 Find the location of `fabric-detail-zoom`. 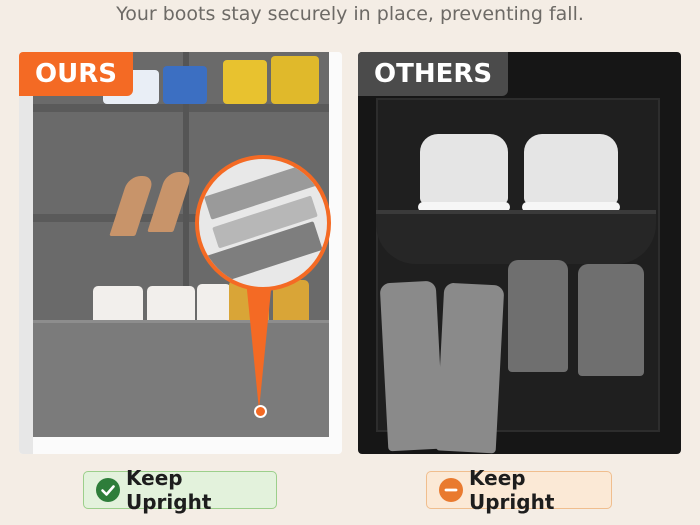

fabric-detail-zoom is located at coordinates (263, 223).